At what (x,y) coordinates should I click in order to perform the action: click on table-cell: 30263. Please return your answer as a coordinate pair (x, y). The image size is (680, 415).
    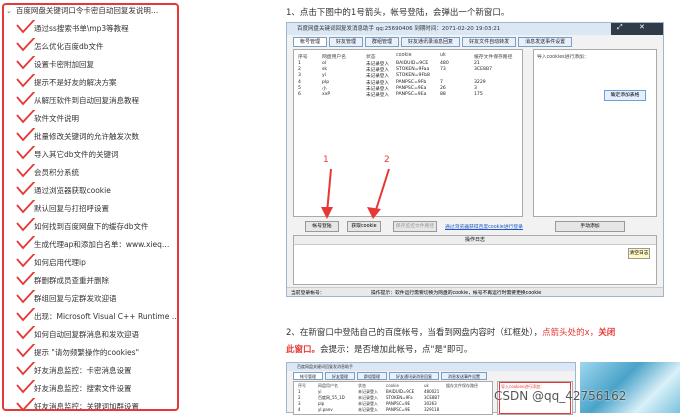
    Looking at the image, I should click on (430, 403).